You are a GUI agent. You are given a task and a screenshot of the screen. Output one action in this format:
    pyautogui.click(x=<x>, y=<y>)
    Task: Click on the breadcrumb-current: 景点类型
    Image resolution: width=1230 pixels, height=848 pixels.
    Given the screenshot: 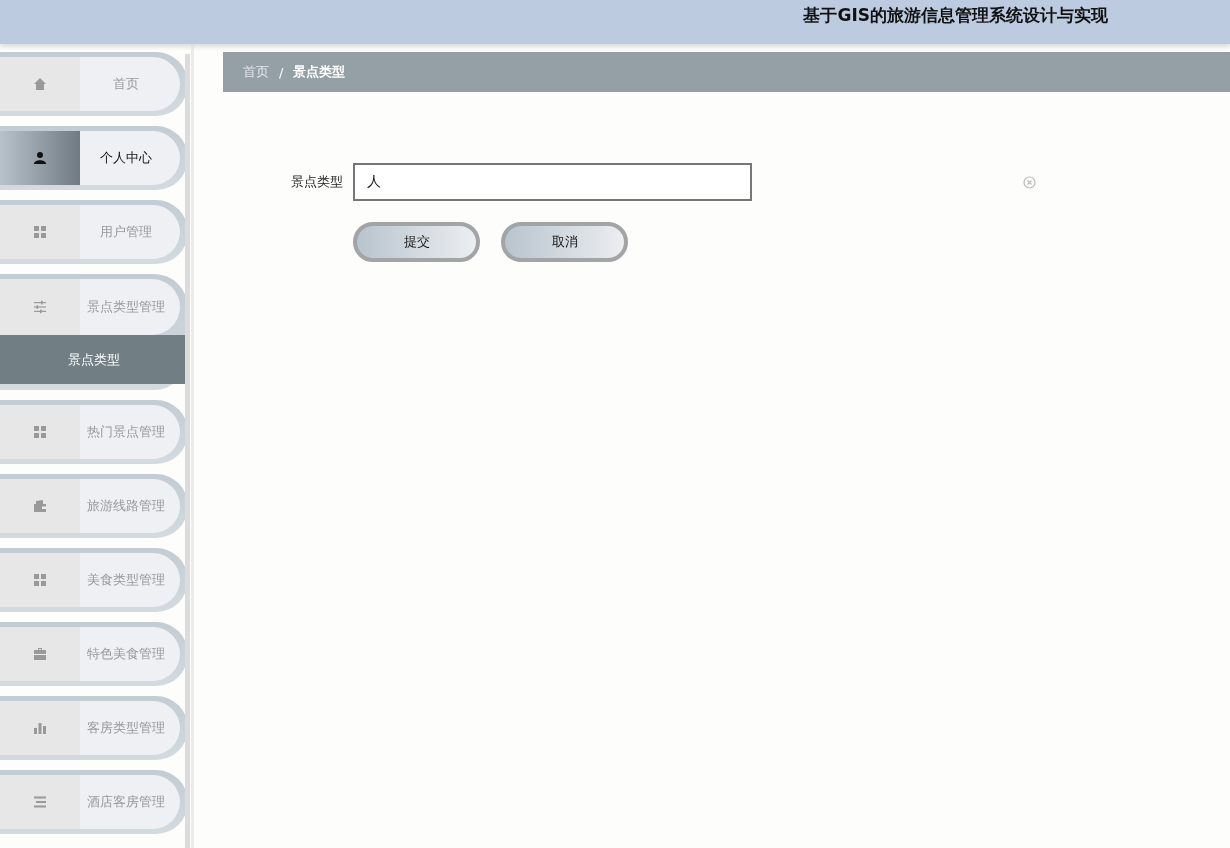 What is the action you would take?
    pyautogui.click(x=319, y=72)
    